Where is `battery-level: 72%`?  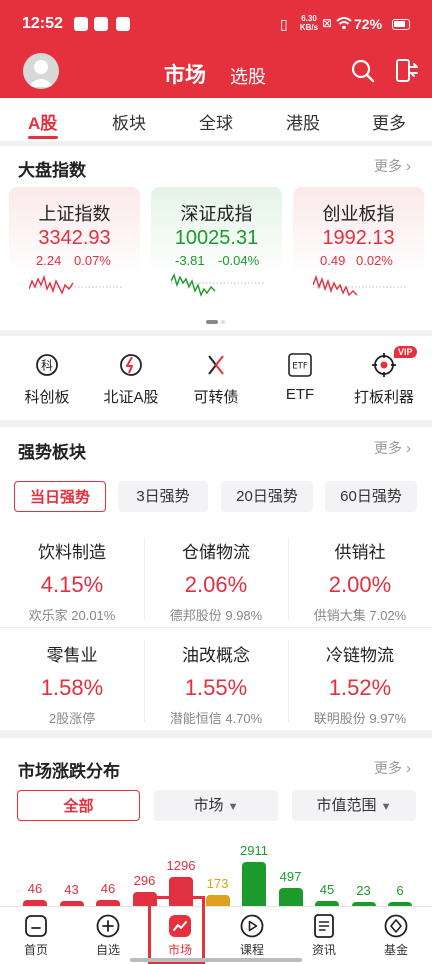 battery-level: 72% is located at coordinates (368, 24).